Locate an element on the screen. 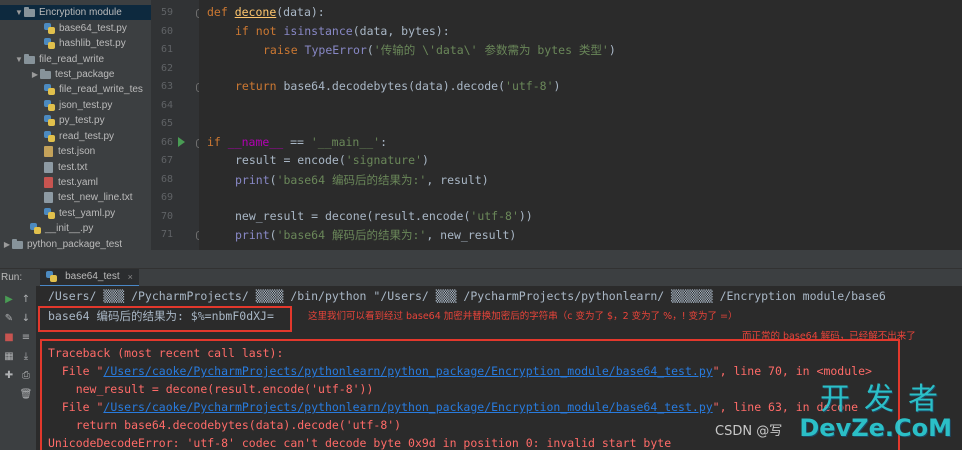  stop-icon: ■ is located at coordinates (9, 337).